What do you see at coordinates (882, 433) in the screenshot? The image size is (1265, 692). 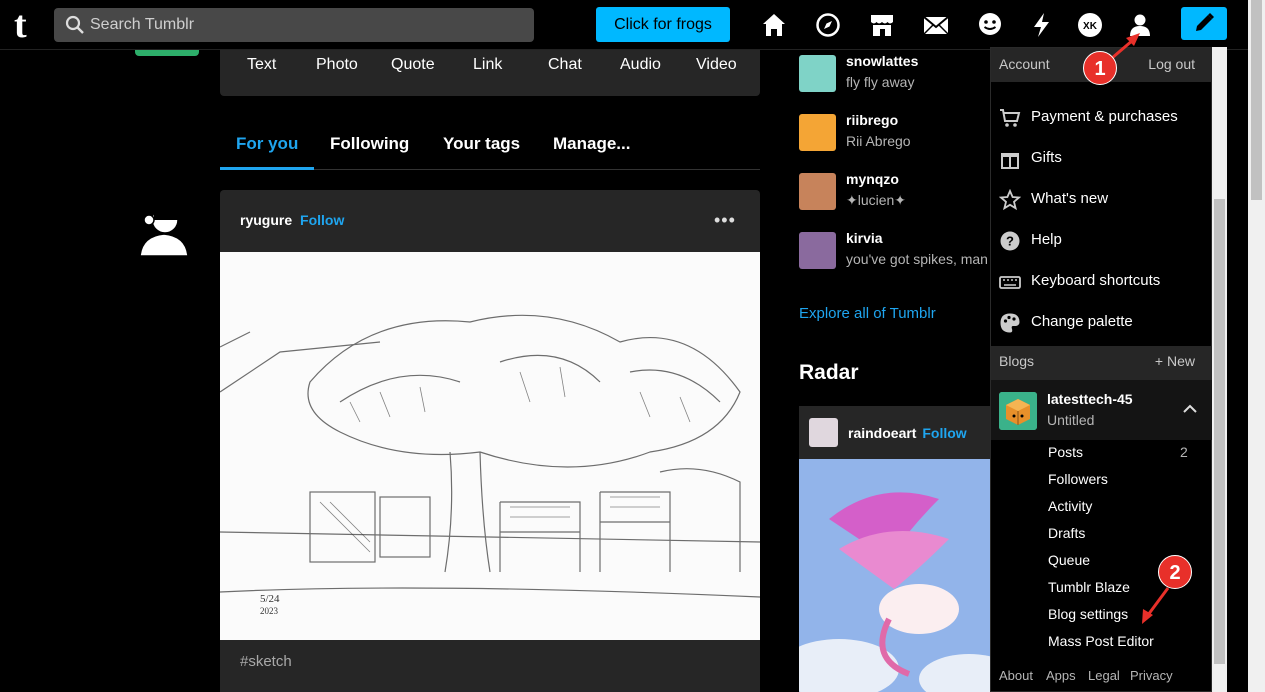 I see `radar-author: raindoeart` at bounding box center [882, 433].